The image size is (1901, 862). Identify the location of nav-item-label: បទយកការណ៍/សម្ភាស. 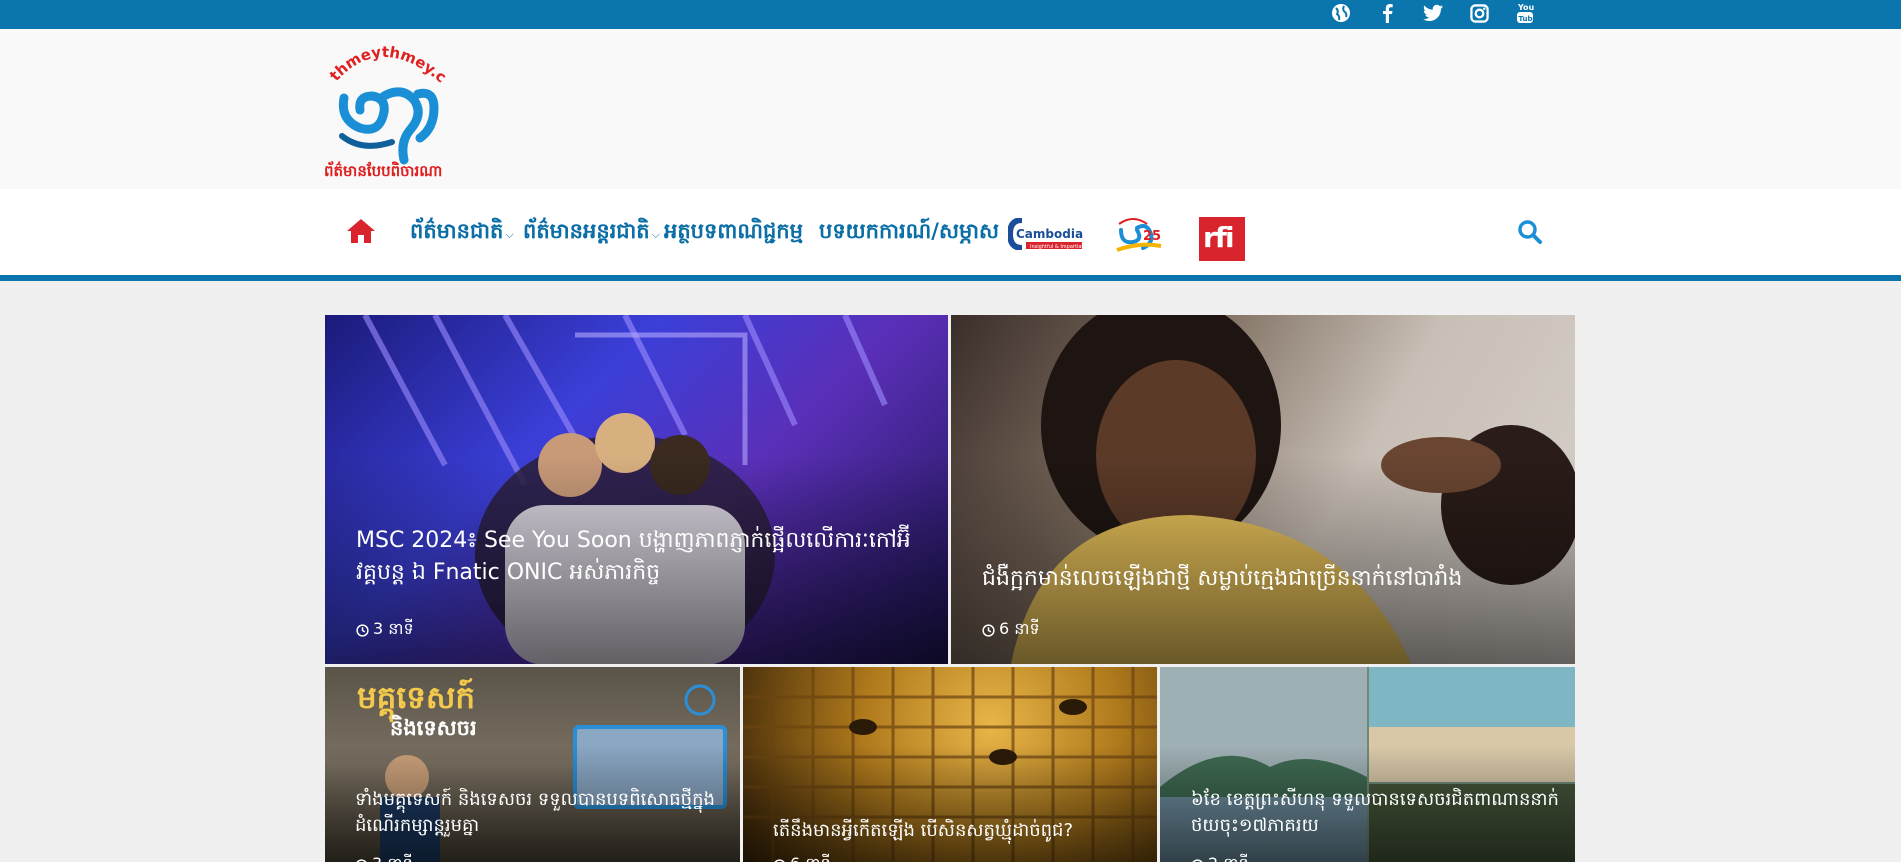
(909, 231).